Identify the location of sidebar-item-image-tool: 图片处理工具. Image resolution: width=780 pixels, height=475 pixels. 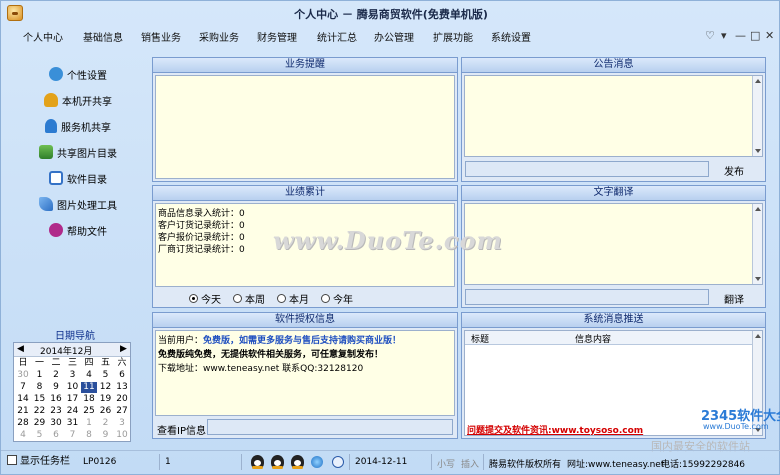
(78, 204).